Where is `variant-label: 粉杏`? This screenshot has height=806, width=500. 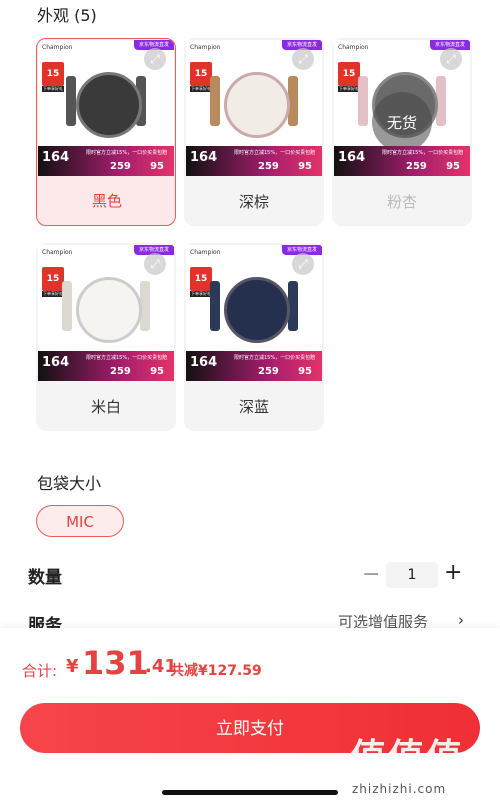
variant-label: 粉杏 is located at coordinates (401, 202).